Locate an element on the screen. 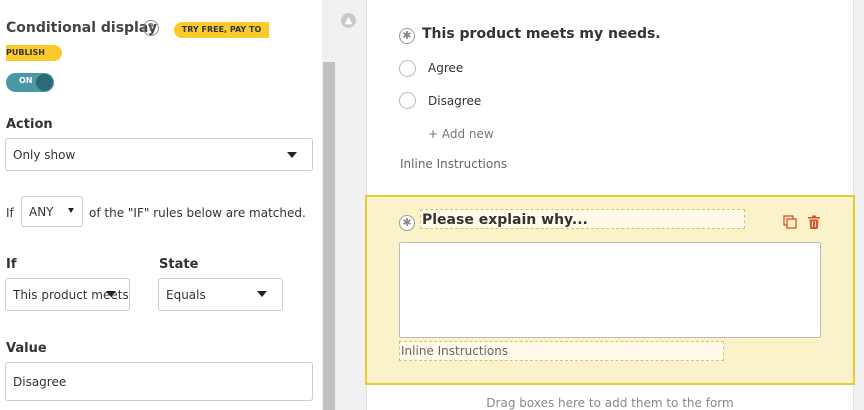 The image size is (864, 410). conditional-display-toggle: ON is located at coordinates (30, 82).